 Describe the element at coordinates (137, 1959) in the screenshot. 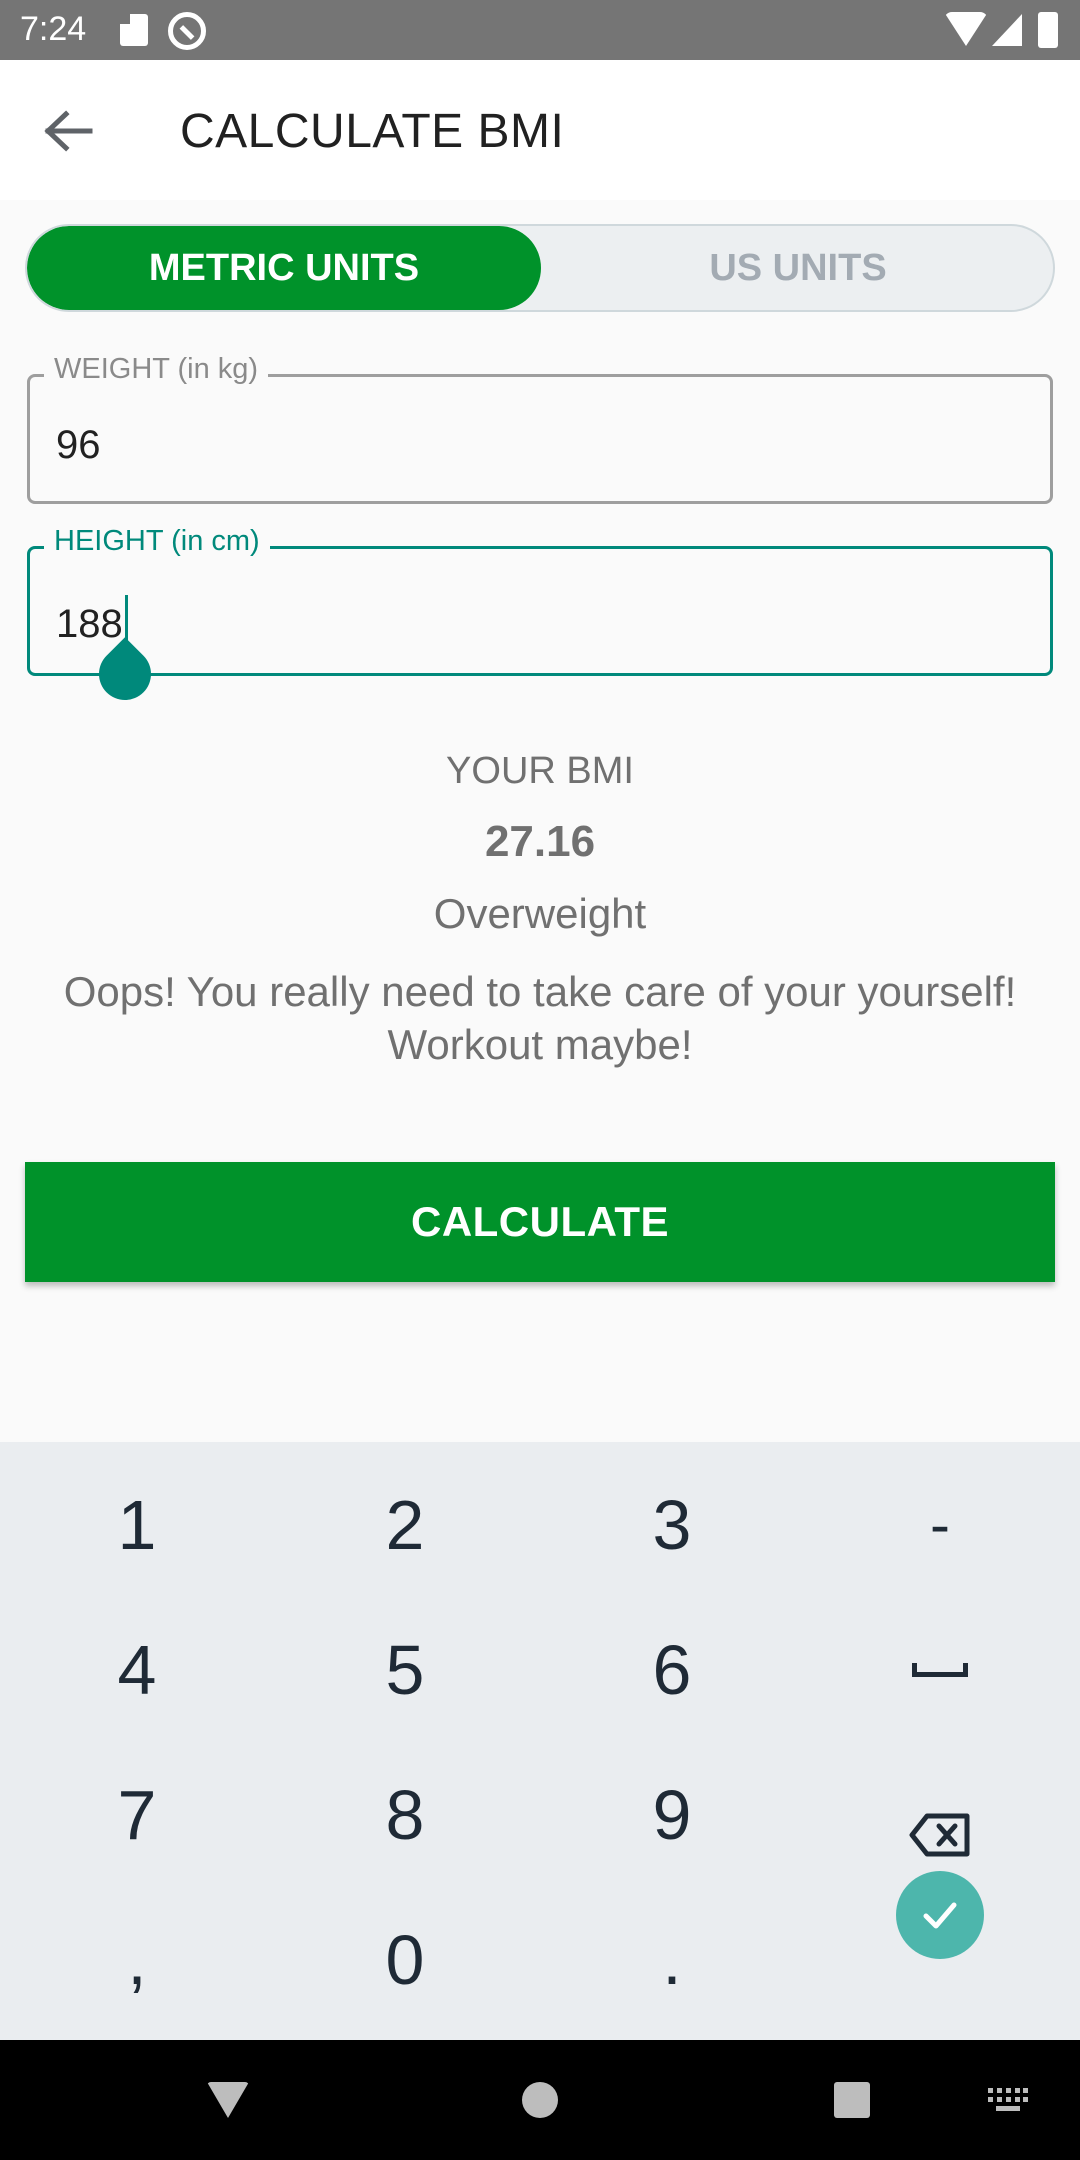

I see `key-comma: ,` at that location.